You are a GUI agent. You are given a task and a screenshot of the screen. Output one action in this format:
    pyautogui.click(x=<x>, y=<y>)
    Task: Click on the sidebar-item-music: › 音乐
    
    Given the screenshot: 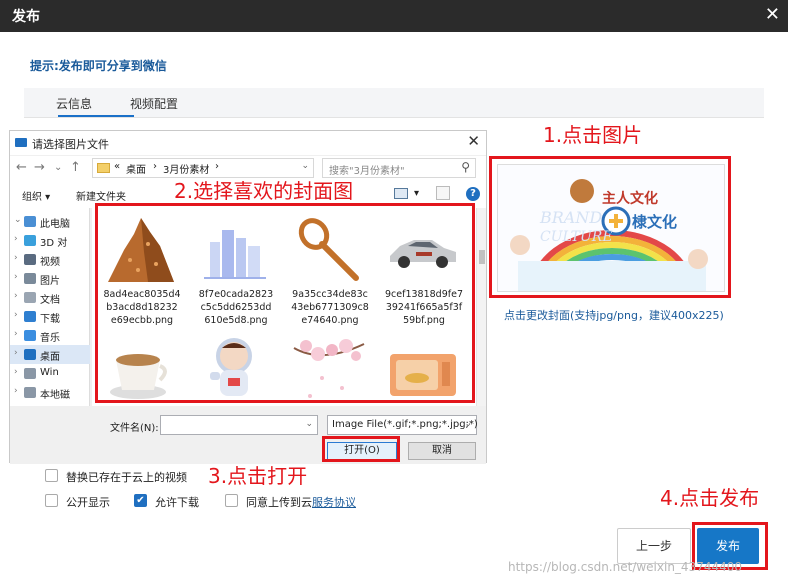 What is the action you would take?
    pyautogui.click(x=50, y=335)
    